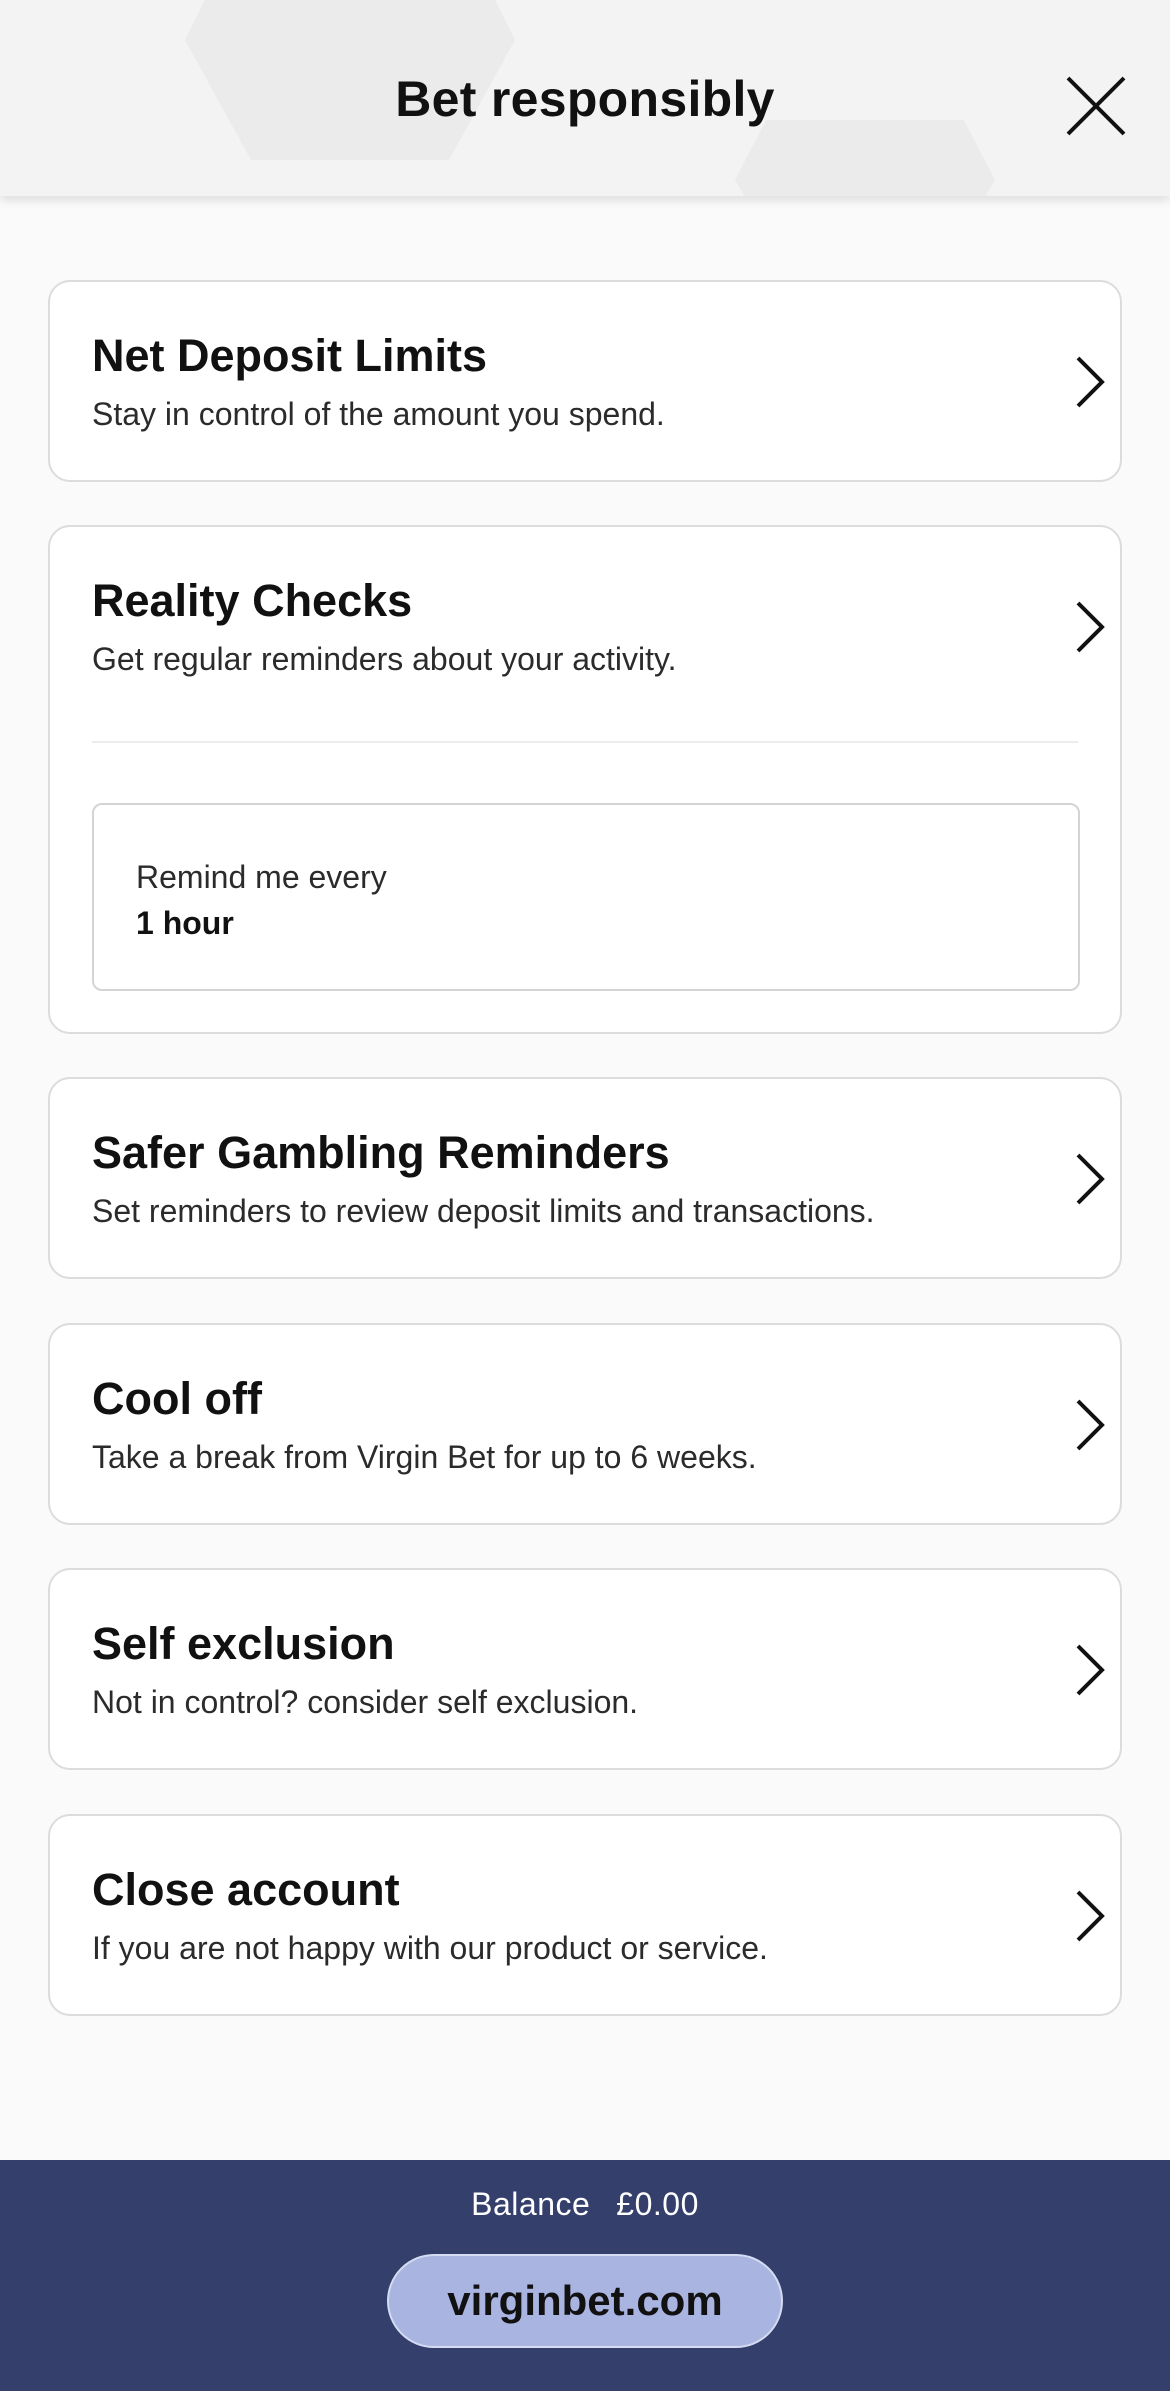 This screenshot has height=2391, width=1170. What do you see at coordinates (252, 600) in the screenshot?
I see `card-title: Reality Checks` at bounding box center [252, 600].